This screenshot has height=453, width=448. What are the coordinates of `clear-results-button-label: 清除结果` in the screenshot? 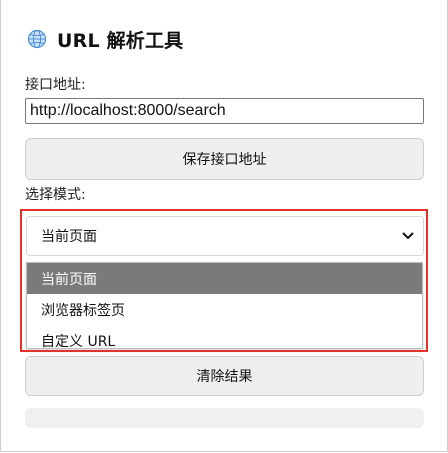 It's located at (224, 377).